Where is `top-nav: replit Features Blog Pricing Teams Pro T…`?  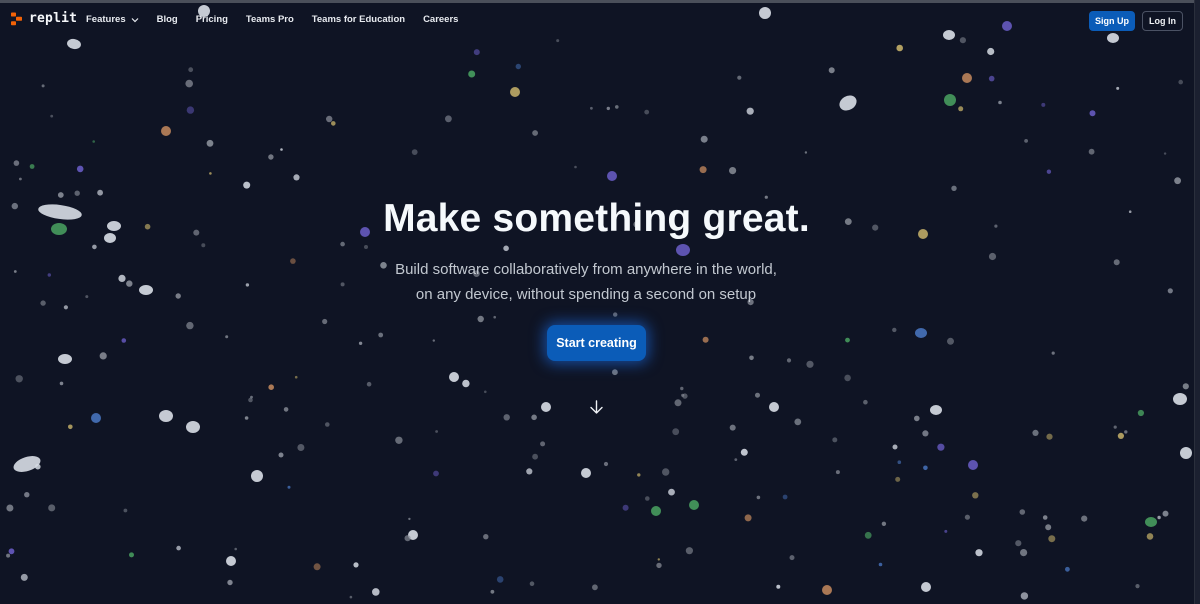
top-nav: replit Features Blog Pricing Teams Pro T… is located at coordinates (600, 21).